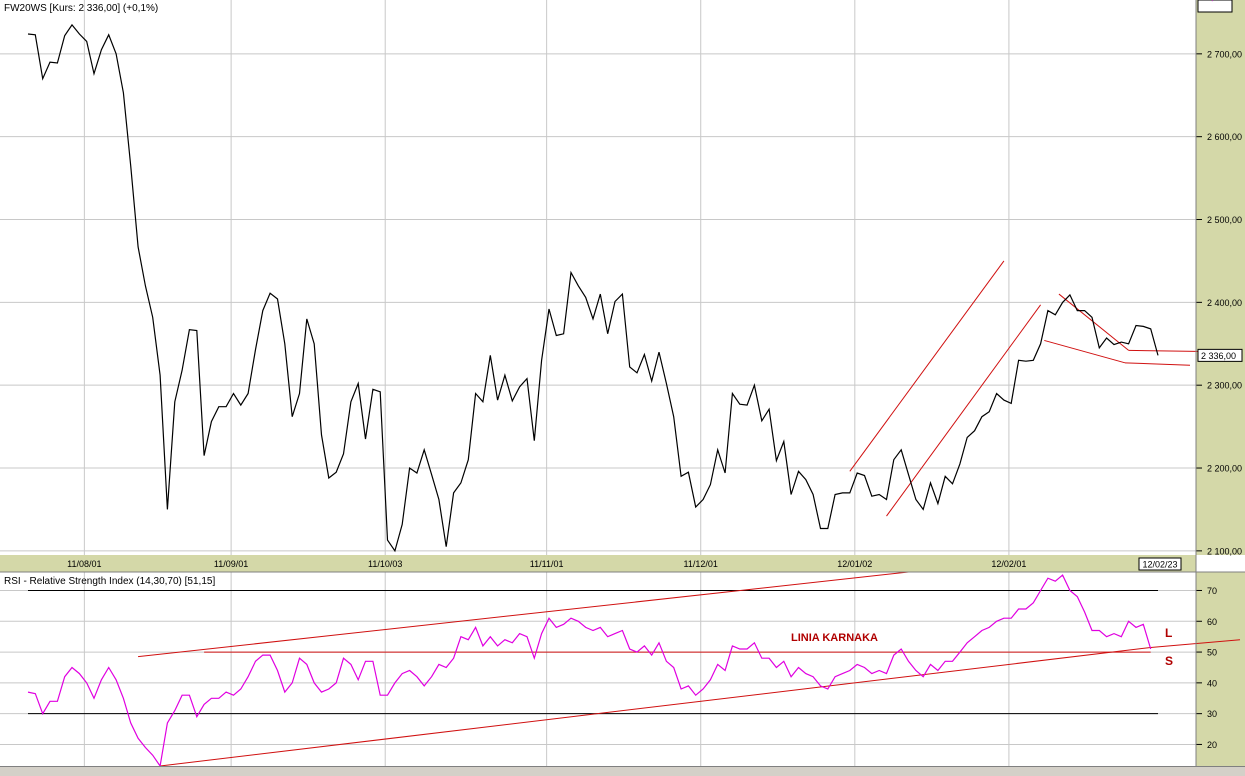  Describe the element at coordinates (1168, 633) in the screenshot. I see `long-annotation: L` at that location.